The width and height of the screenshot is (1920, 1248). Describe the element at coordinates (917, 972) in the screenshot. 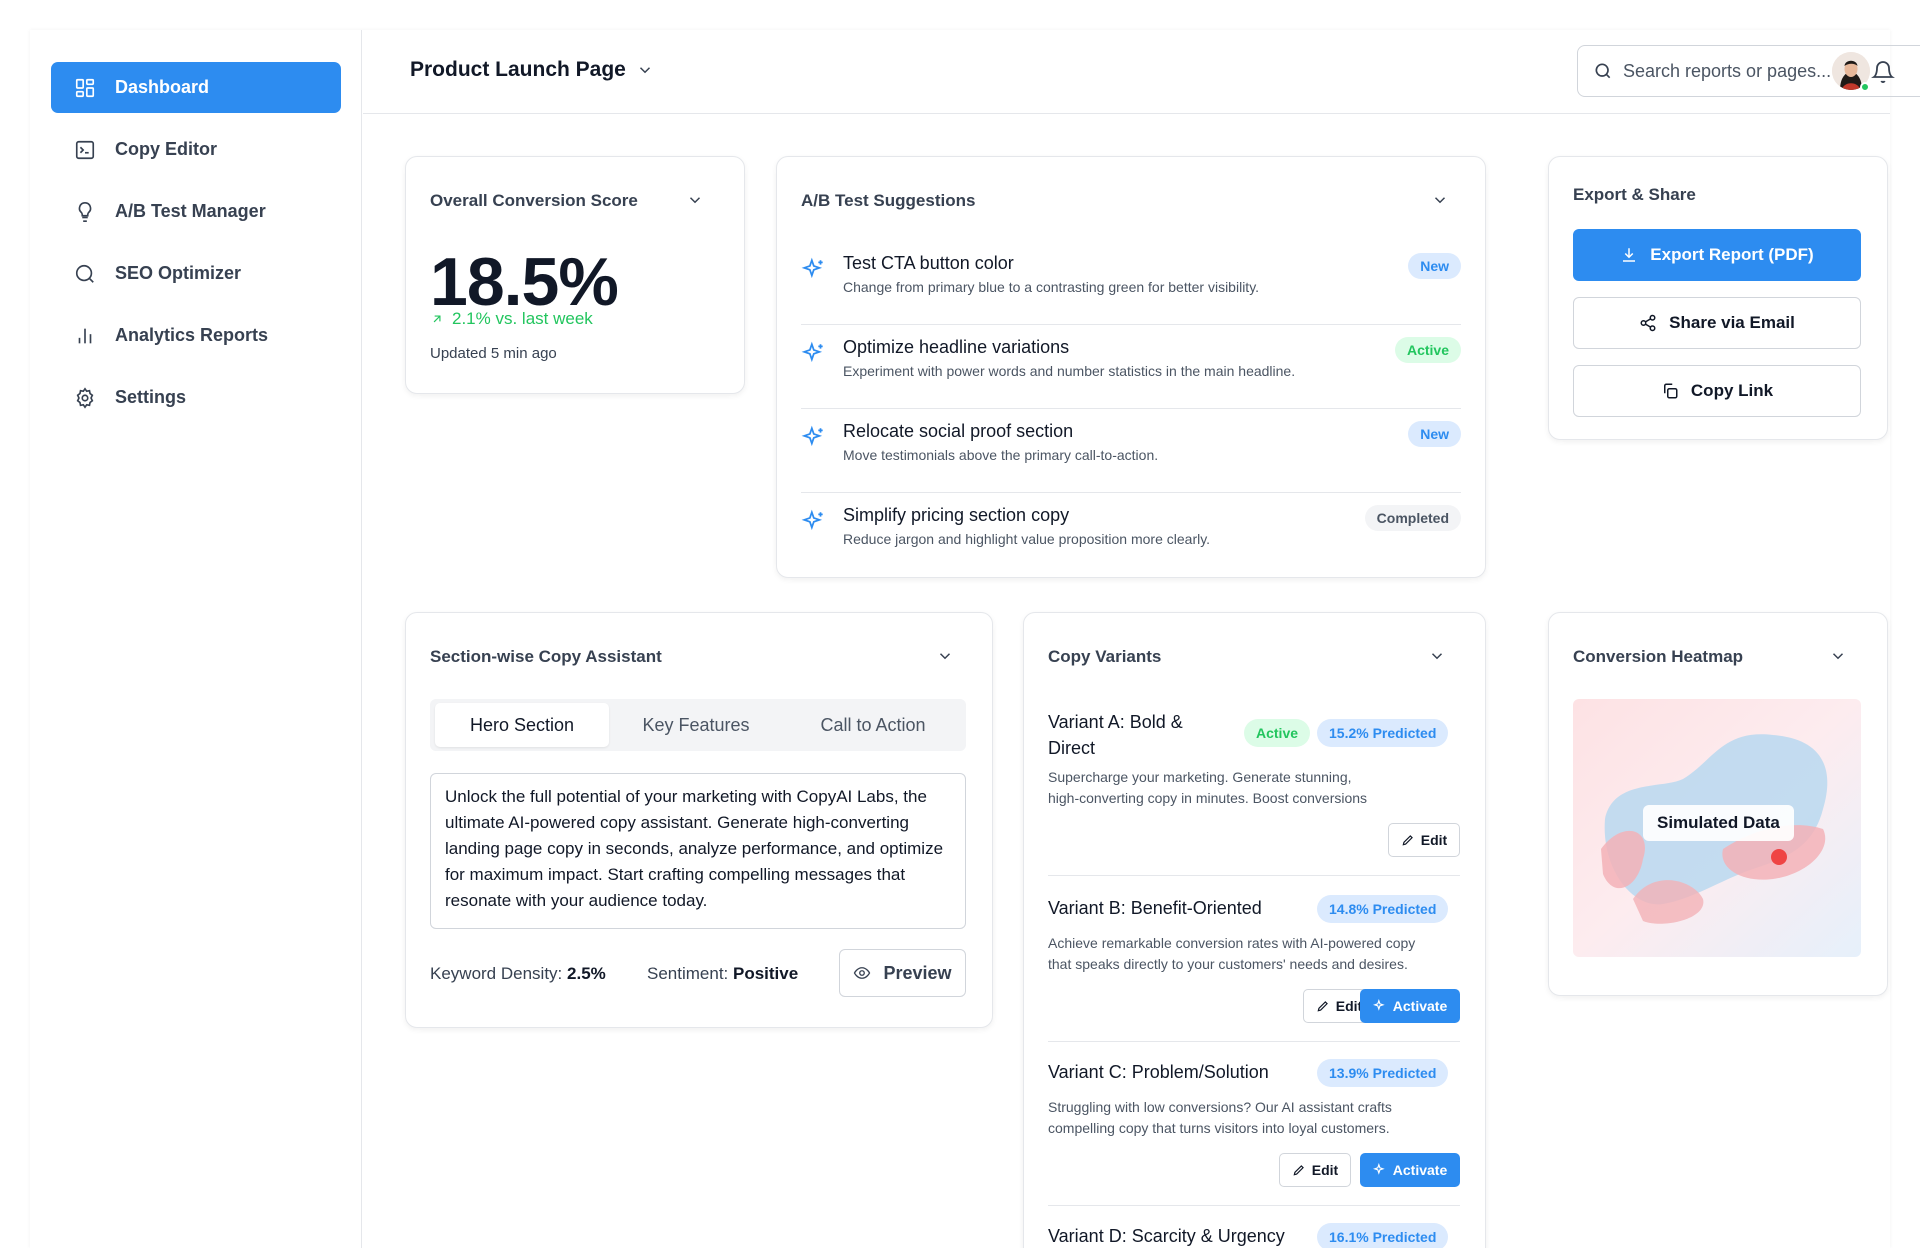

I see `button-label: Preview` at that location.